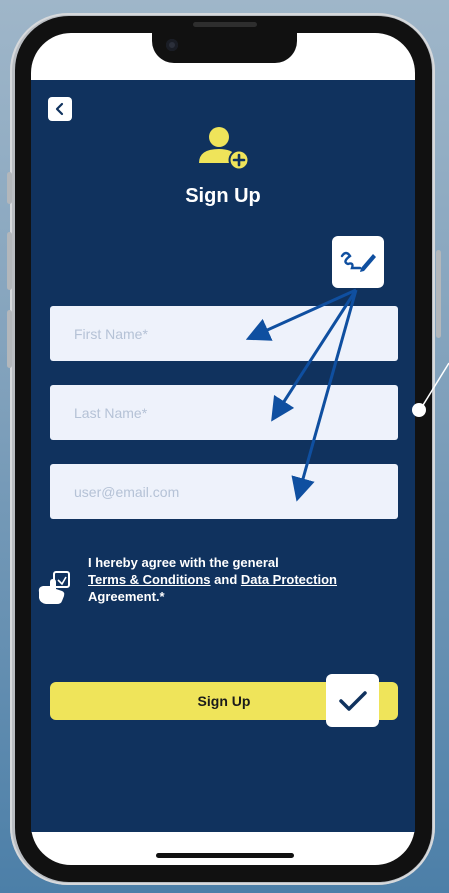  I want to click on page-title: Sign Up, so click(223, 196).